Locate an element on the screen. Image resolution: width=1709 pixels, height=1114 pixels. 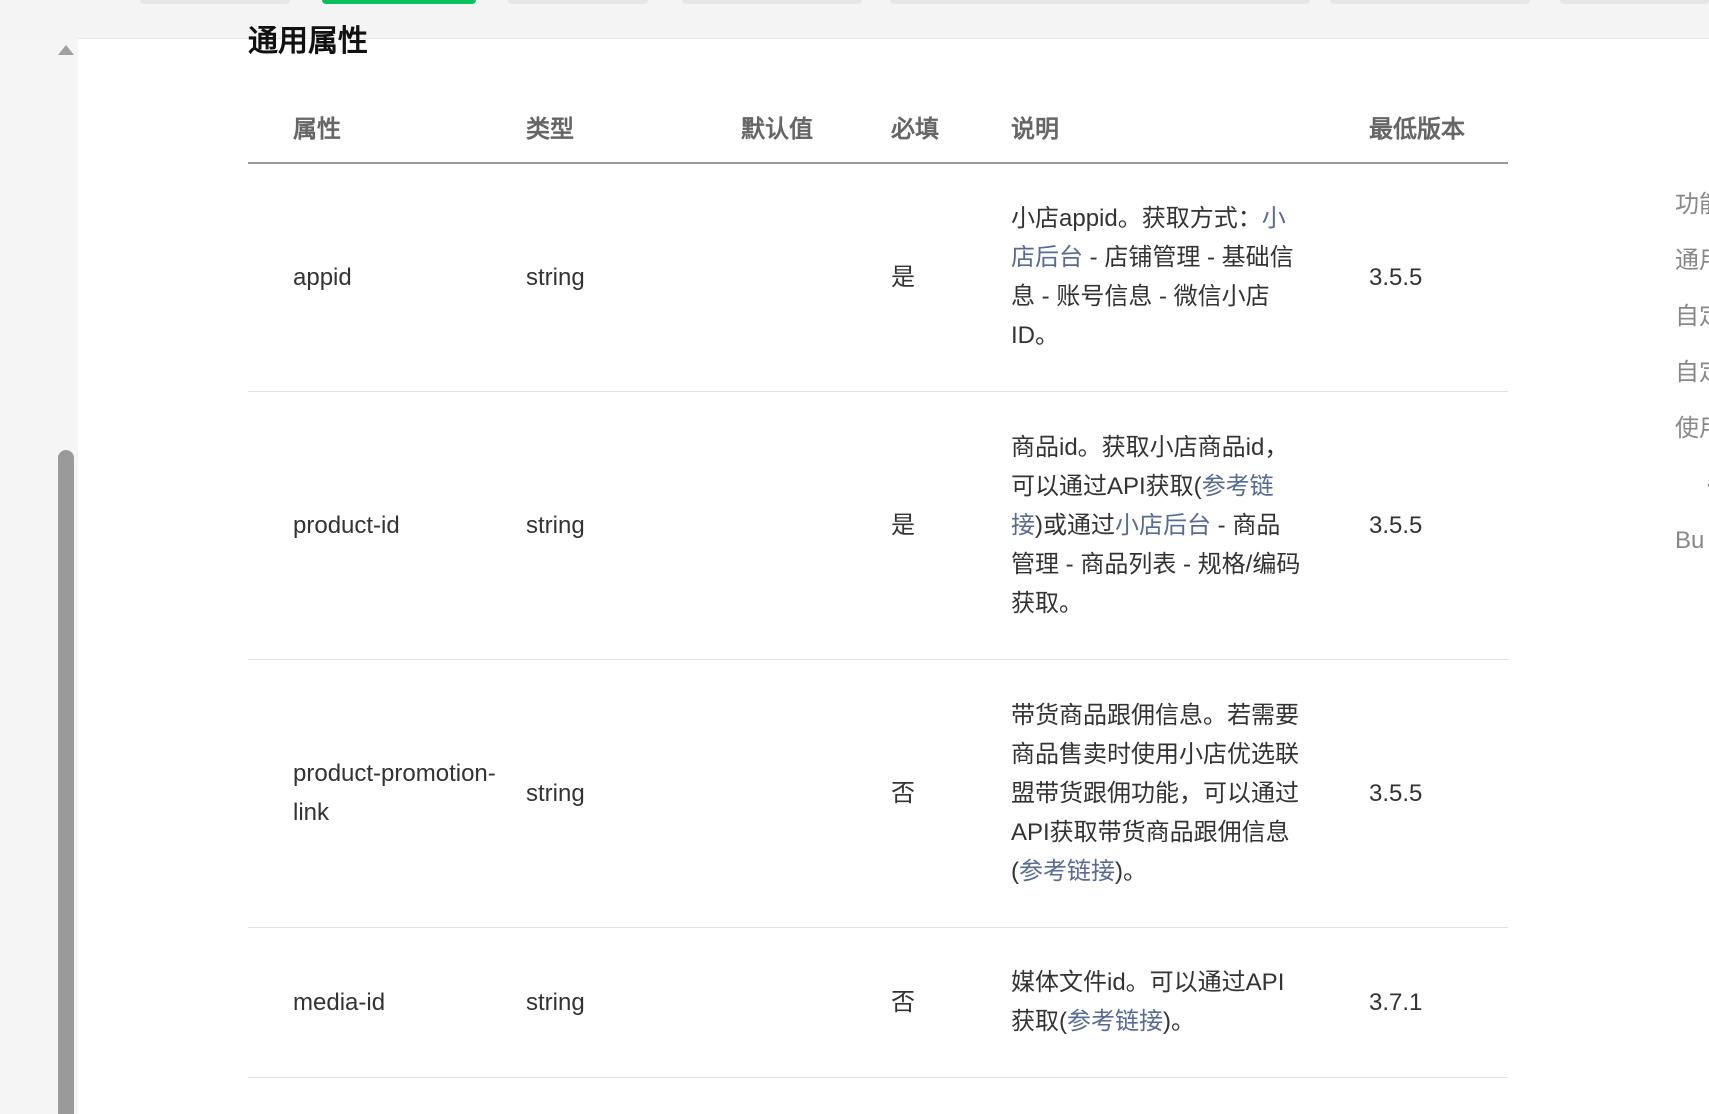
header-type: 类型 is located at coordinates (633, 127).